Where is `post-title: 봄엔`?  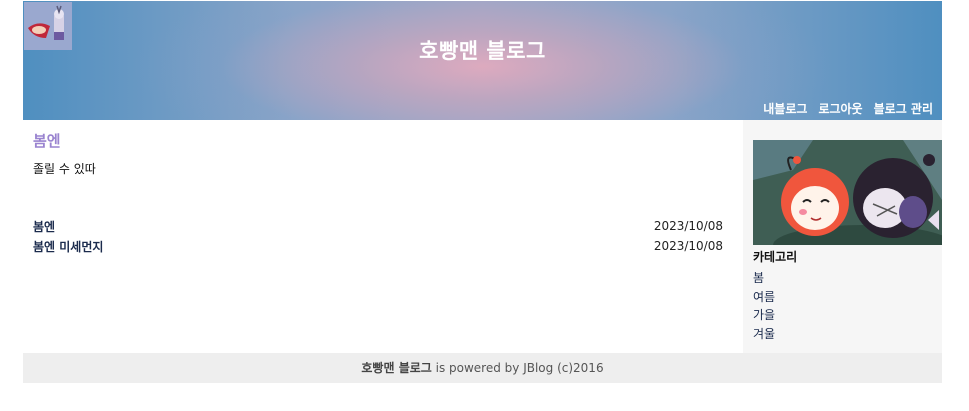 post-title: 봄엔 is located at coordinates (47, 141).